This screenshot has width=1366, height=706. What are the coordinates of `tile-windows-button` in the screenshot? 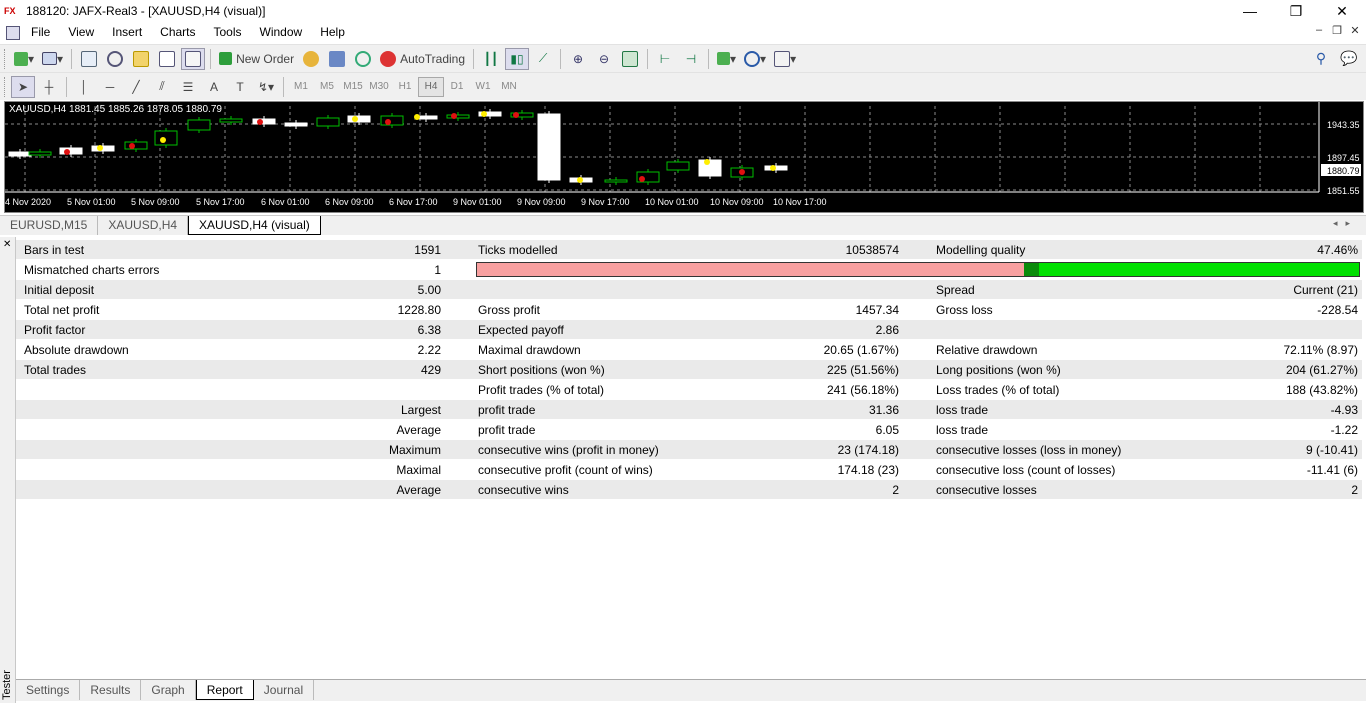 It's located at (630, 59).